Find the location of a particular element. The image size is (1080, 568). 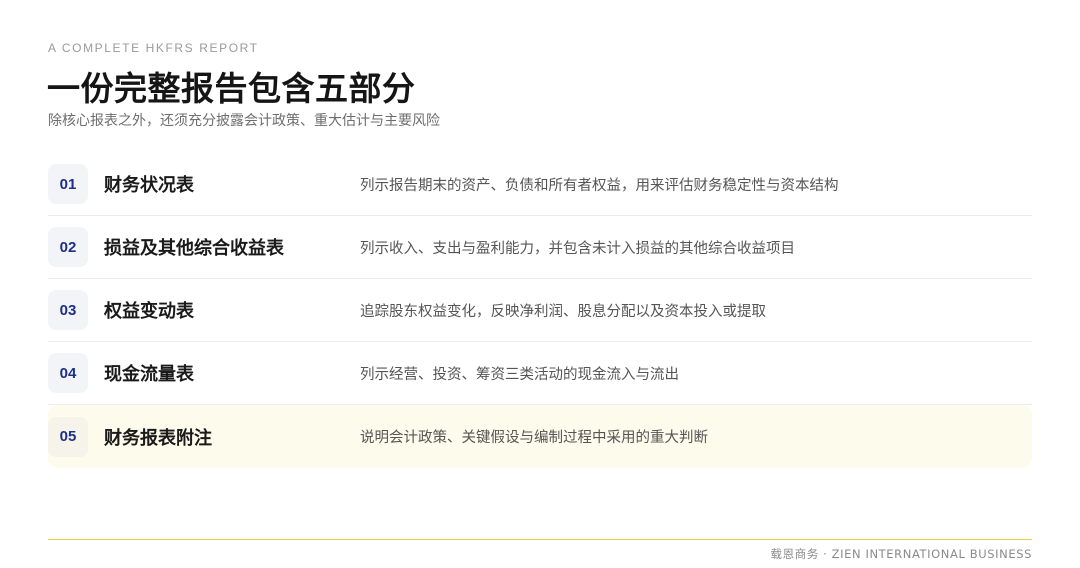

item-name: 损益及其他综合收益表 is located at coordinates (194, 248).